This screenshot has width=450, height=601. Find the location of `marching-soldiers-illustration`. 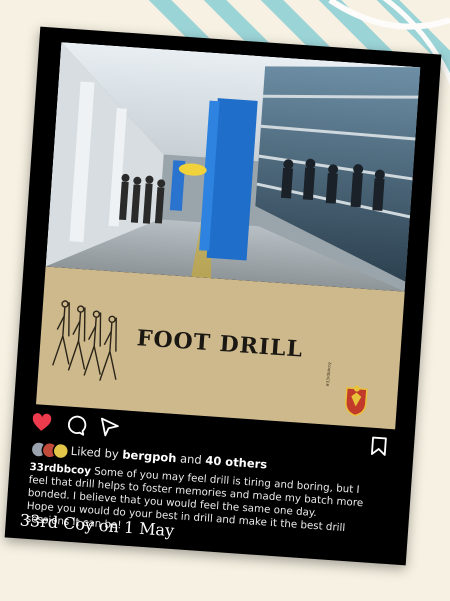

marching-soldiers-illustration is located at coordinates (84, 340).